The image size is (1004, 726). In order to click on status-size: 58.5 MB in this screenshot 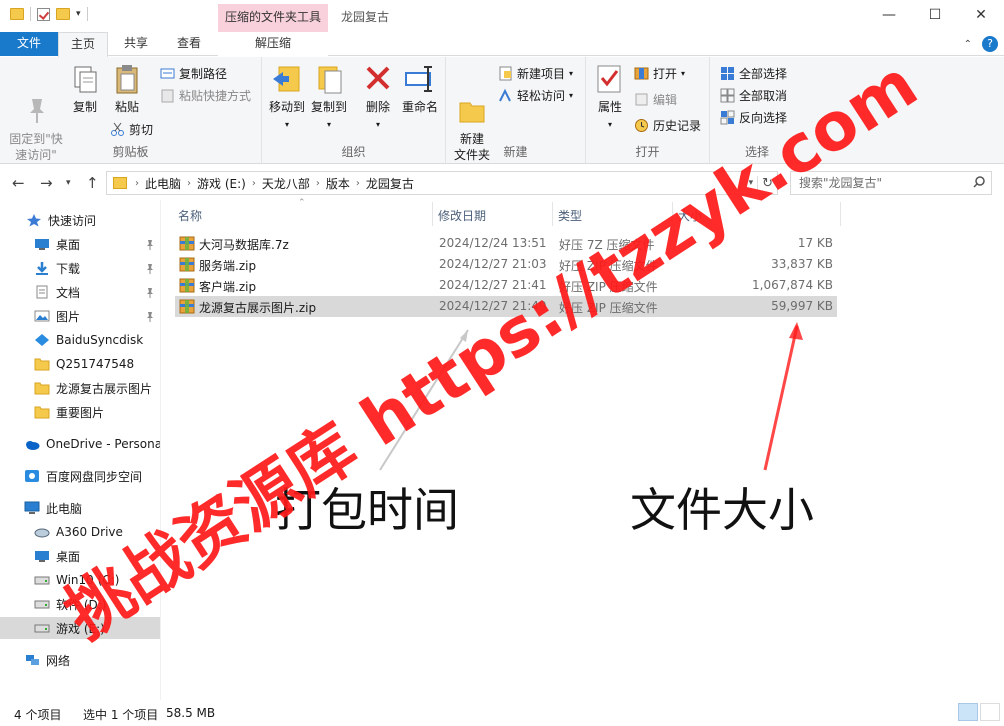, I will do `click(191, 713)`.